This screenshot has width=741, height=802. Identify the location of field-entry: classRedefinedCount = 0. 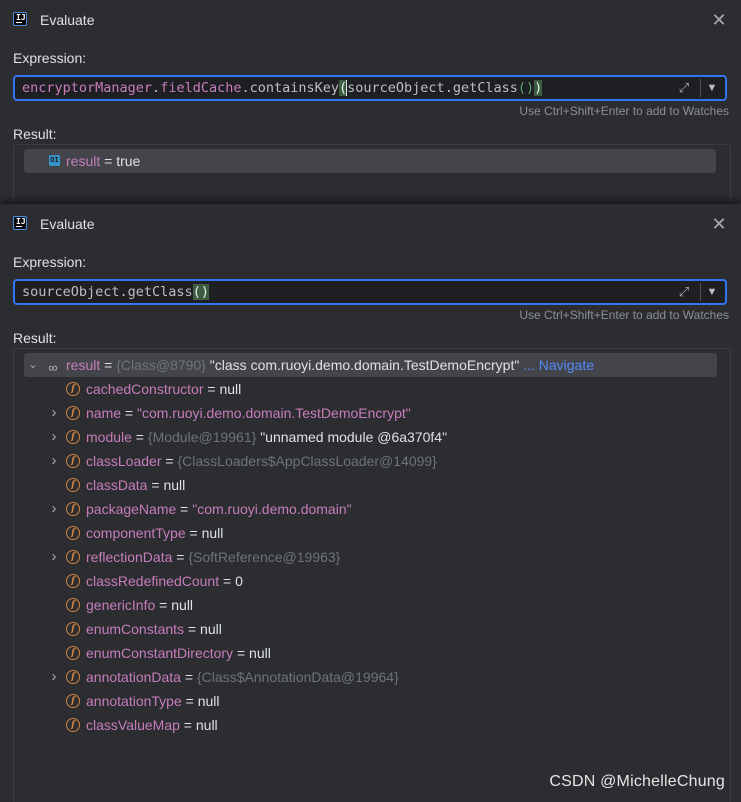
(164, 581).